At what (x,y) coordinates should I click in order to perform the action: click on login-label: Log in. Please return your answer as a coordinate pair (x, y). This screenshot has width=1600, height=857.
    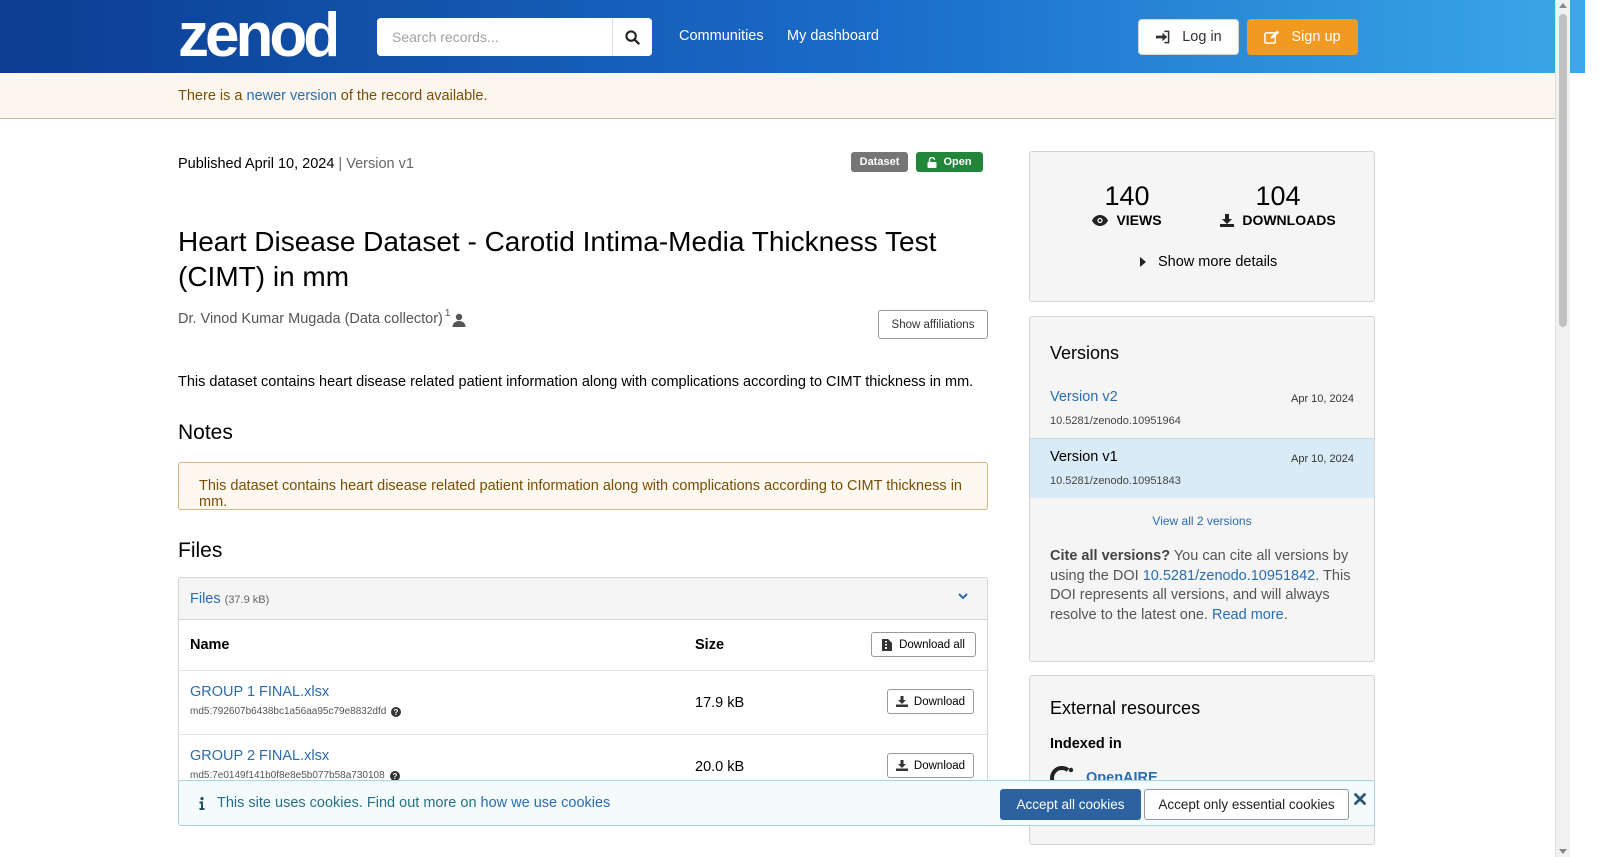
    Looking at the image, I should click on (1202, 37).